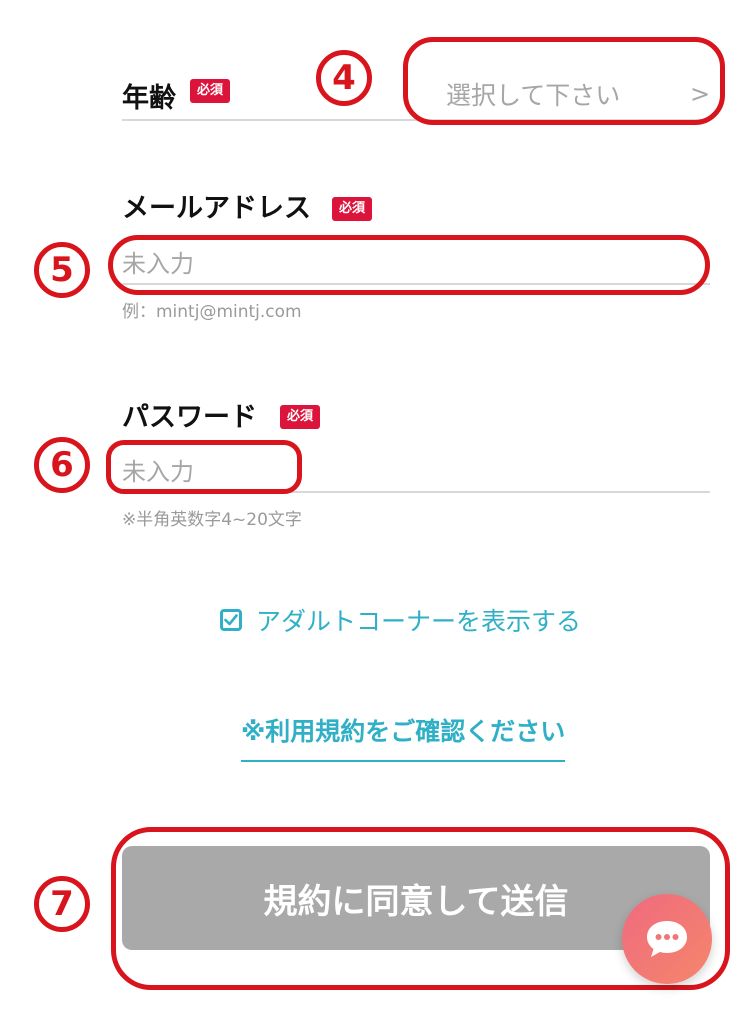 Image resolution: width=739 pixels, height=1024 pixels. I want to click on email-highlight-ring, so click(409, 265).